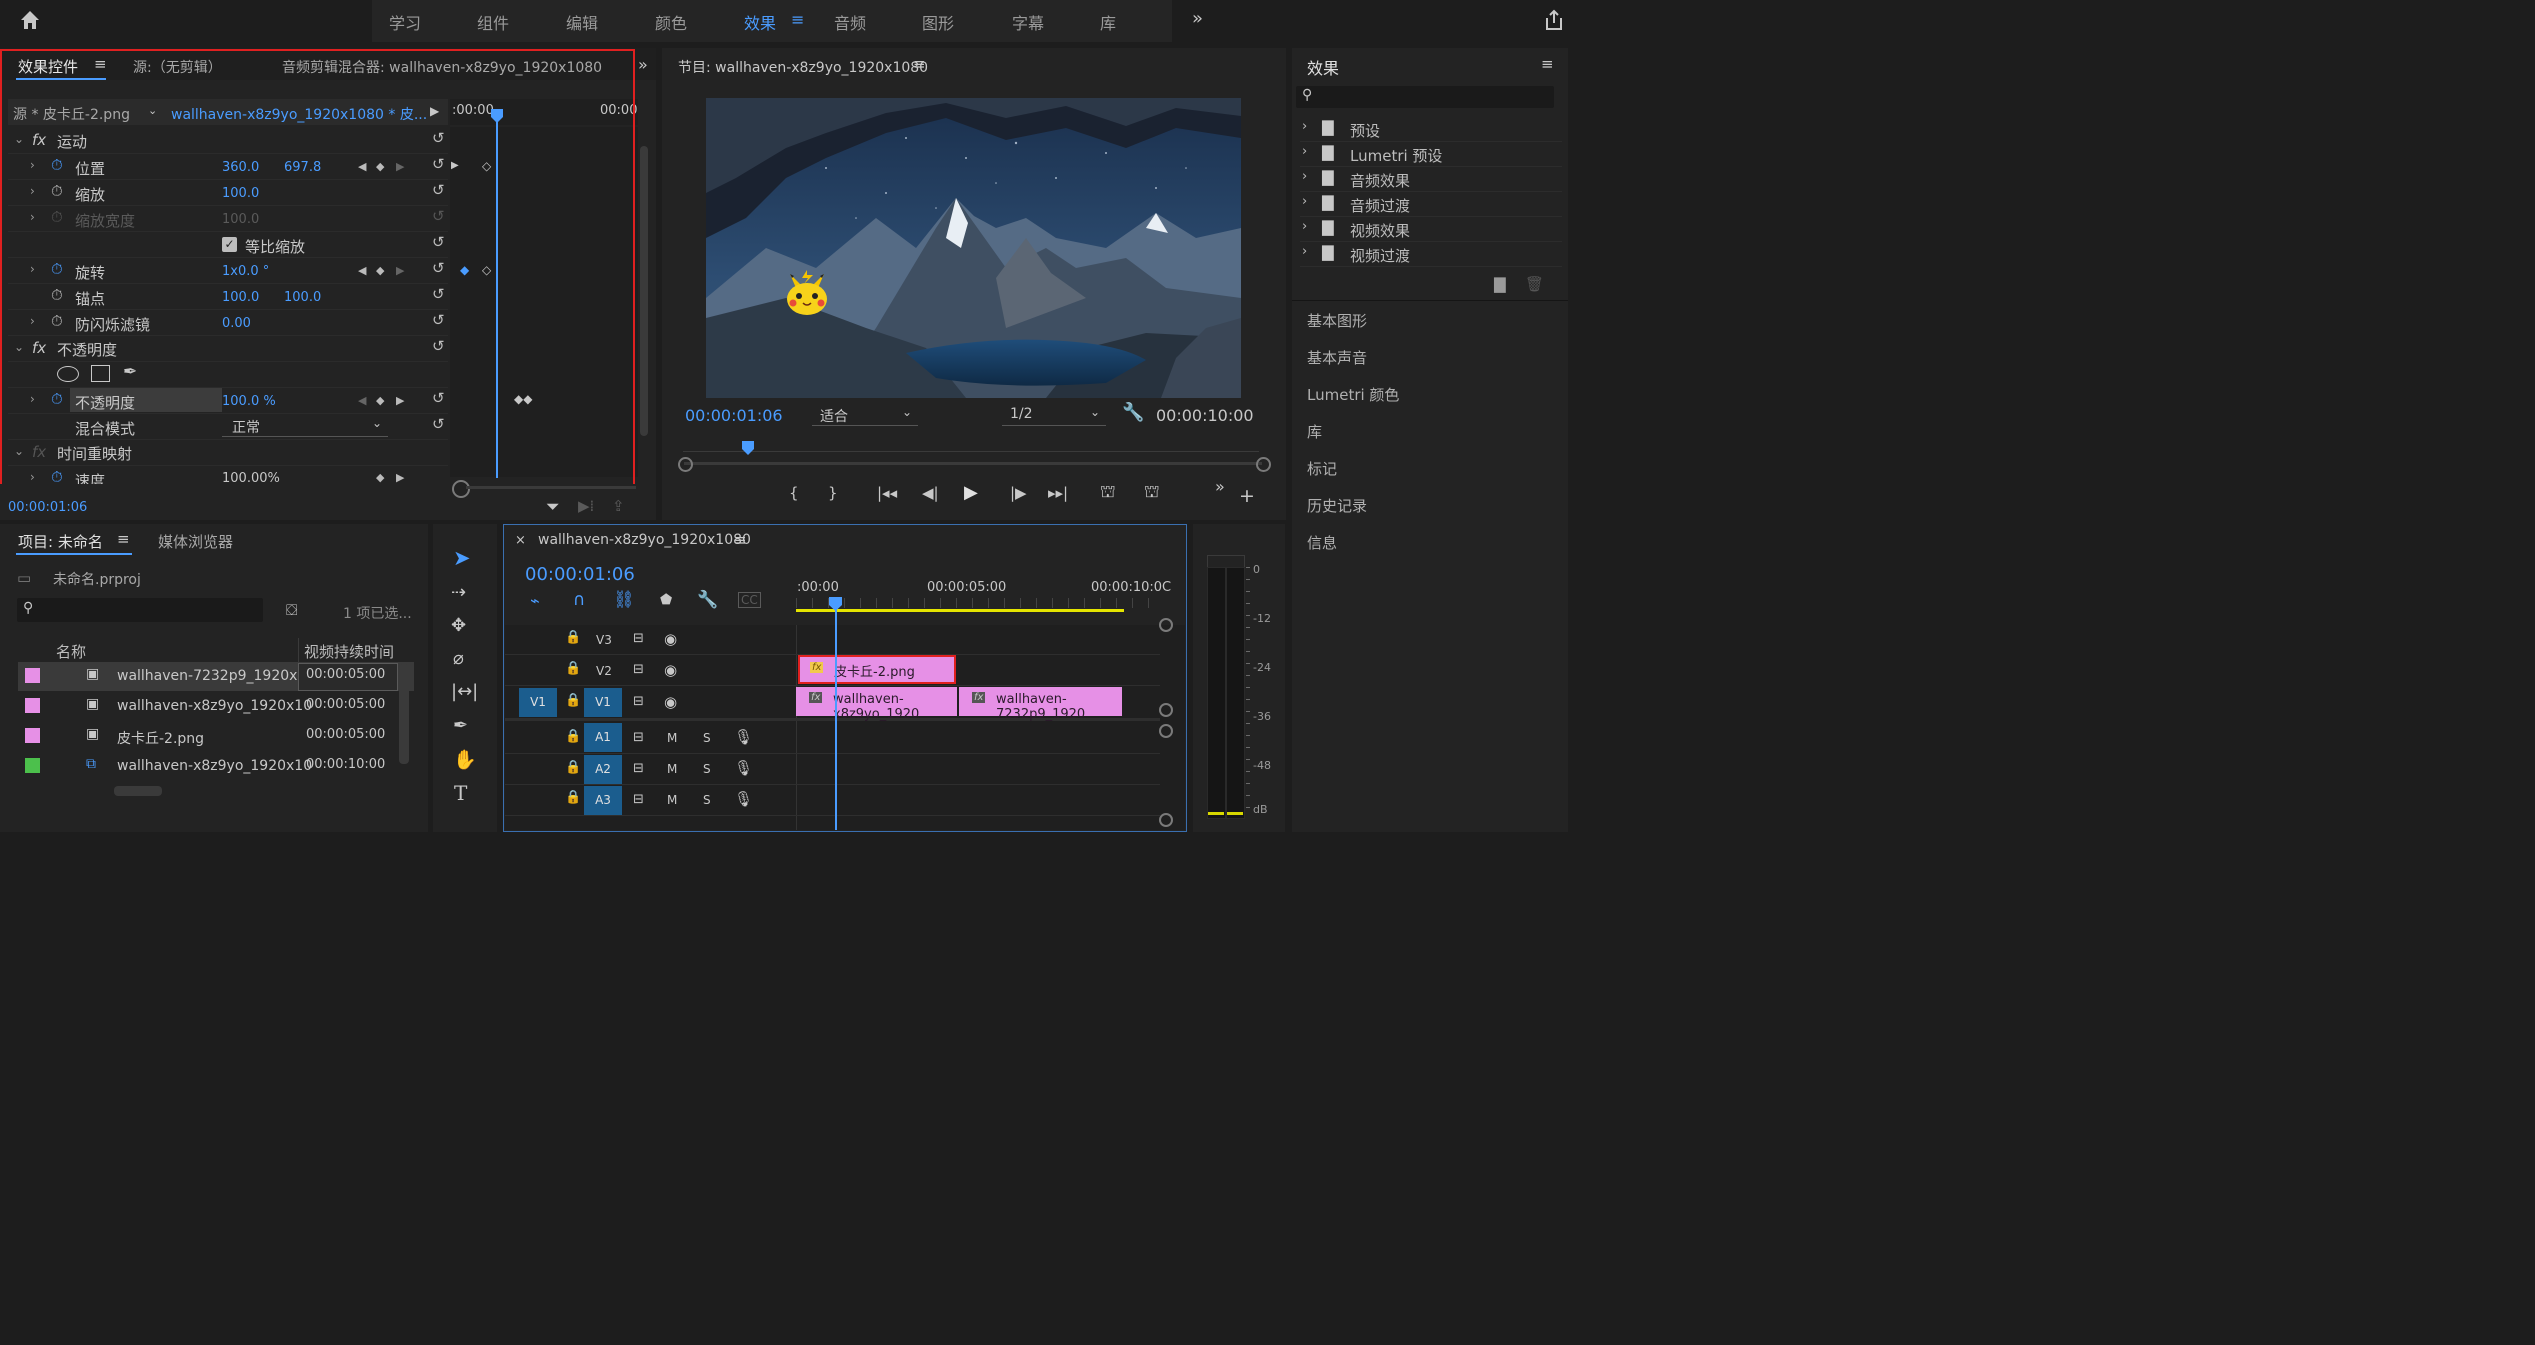 Image resolution: width=2535 pixels, height=1345 pixels. What do you see at coordinates (1337, 320) in the screenshot?
I see `panel-essential-graphics: 基本图形` at bounding box center [1337, 320].